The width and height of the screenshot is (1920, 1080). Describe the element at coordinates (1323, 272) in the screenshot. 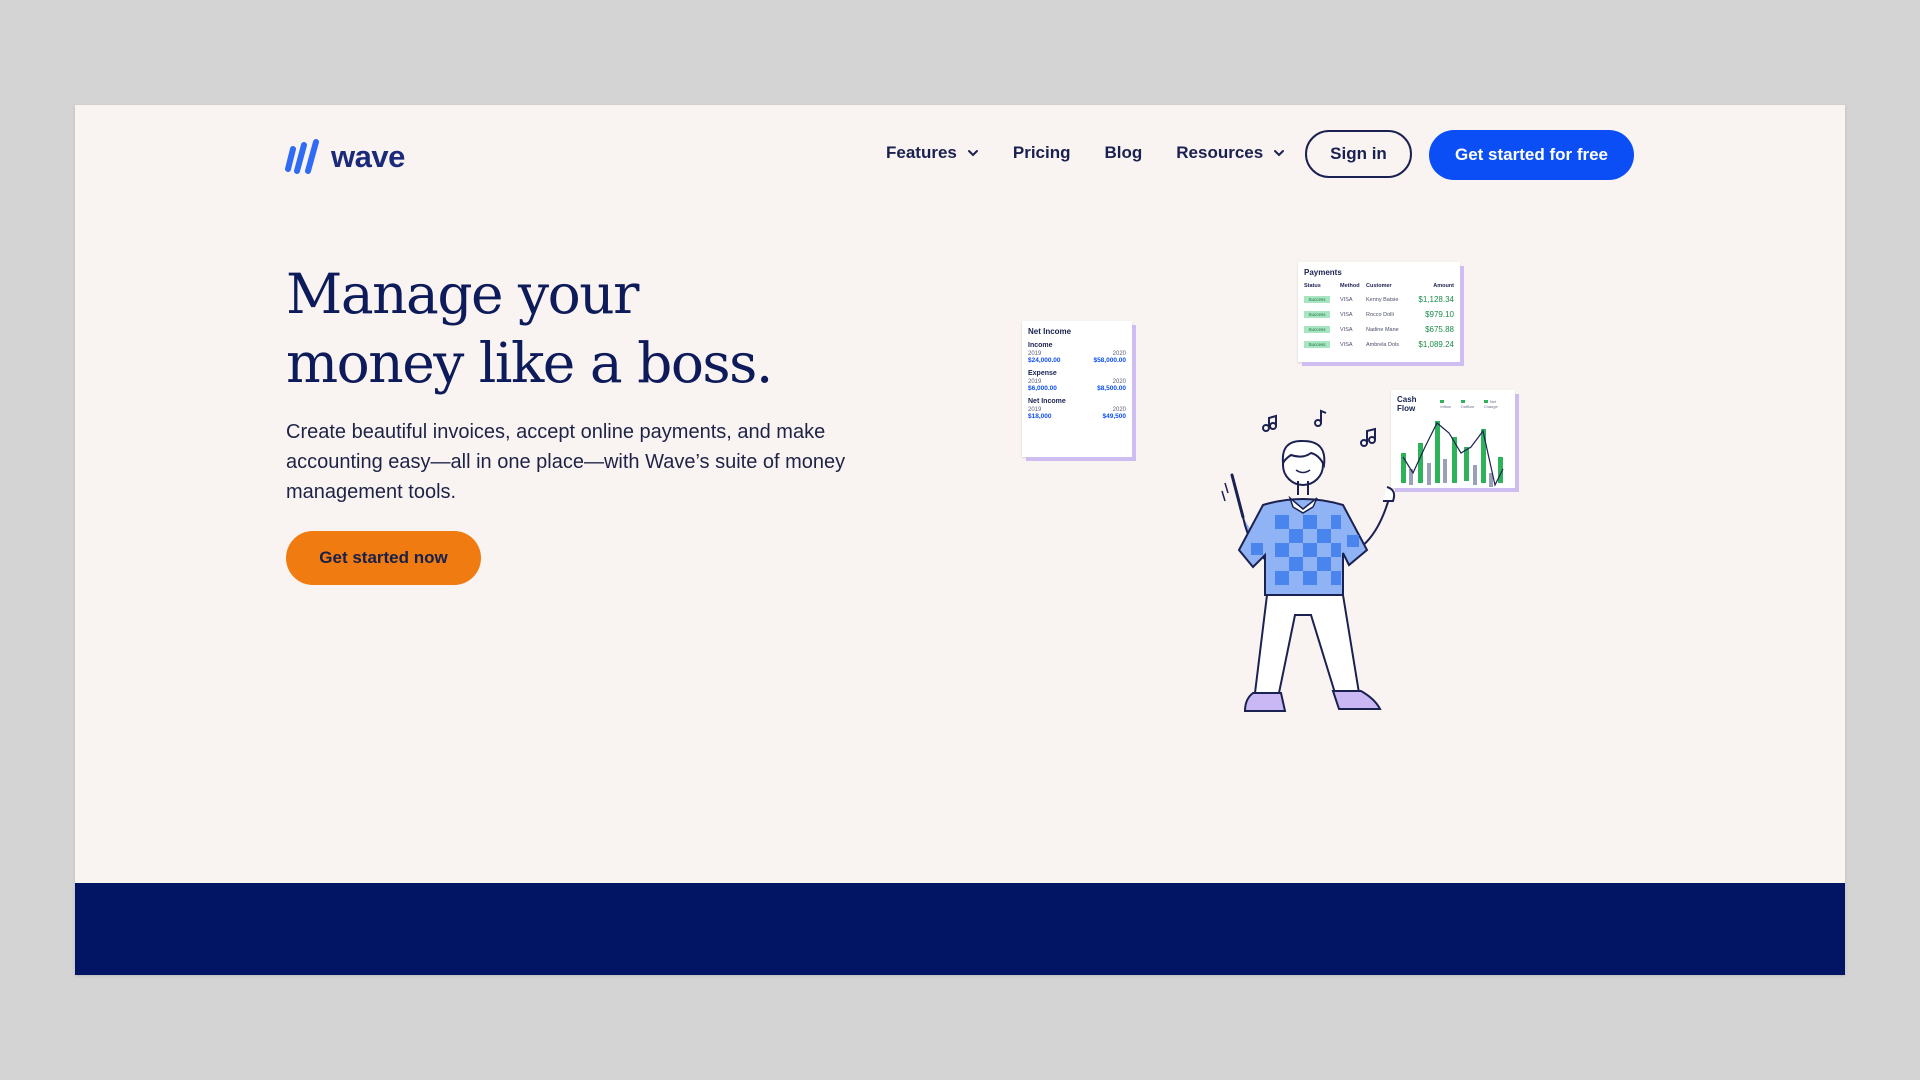

I see `payments-title: Payments` at that location.